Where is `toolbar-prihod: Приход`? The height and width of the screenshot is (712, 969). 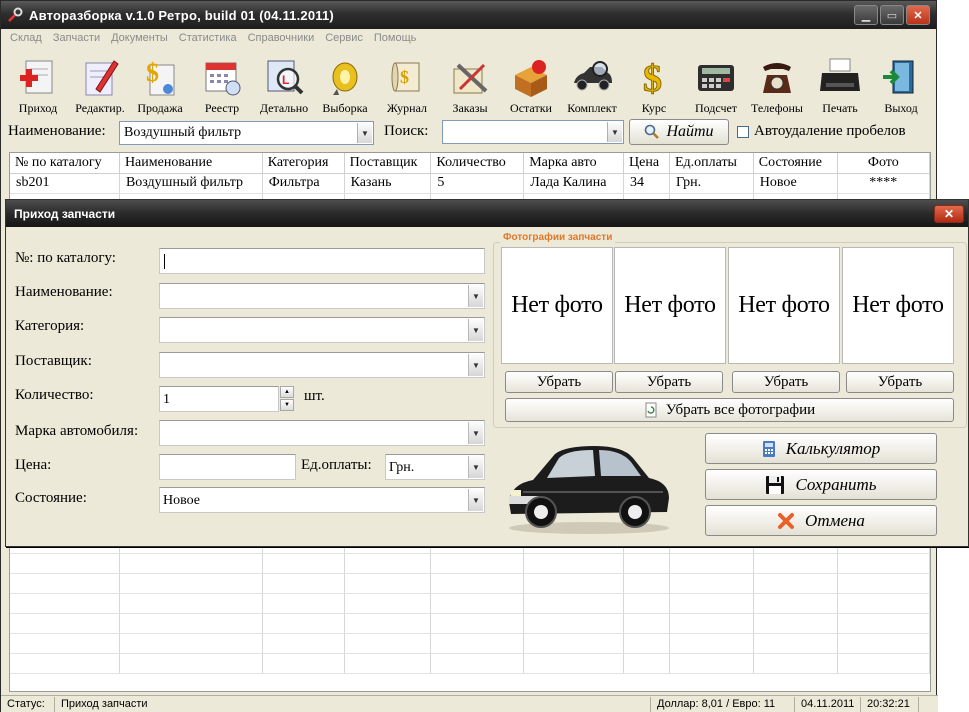 toolbar-prihod: Приход is located at coordinates (38, 83).